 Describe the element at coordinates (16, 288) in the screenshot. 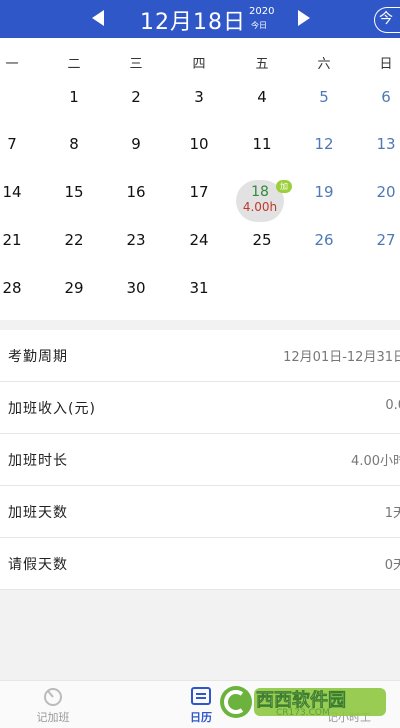

I see `calendar-day: 28` at that location.